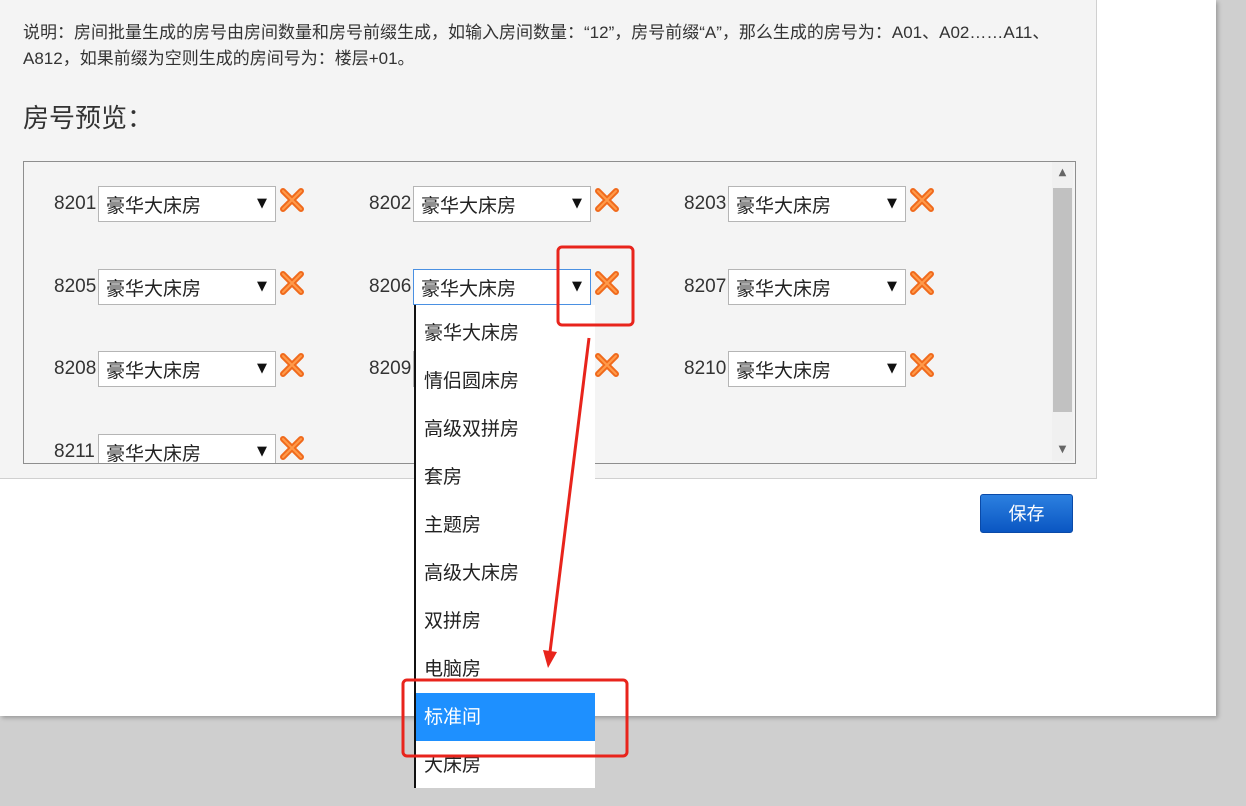 This screenshot has height=806, width=1246. I want to click on room-item: 8205 豪华大床房 ▼, so click(180, 287).